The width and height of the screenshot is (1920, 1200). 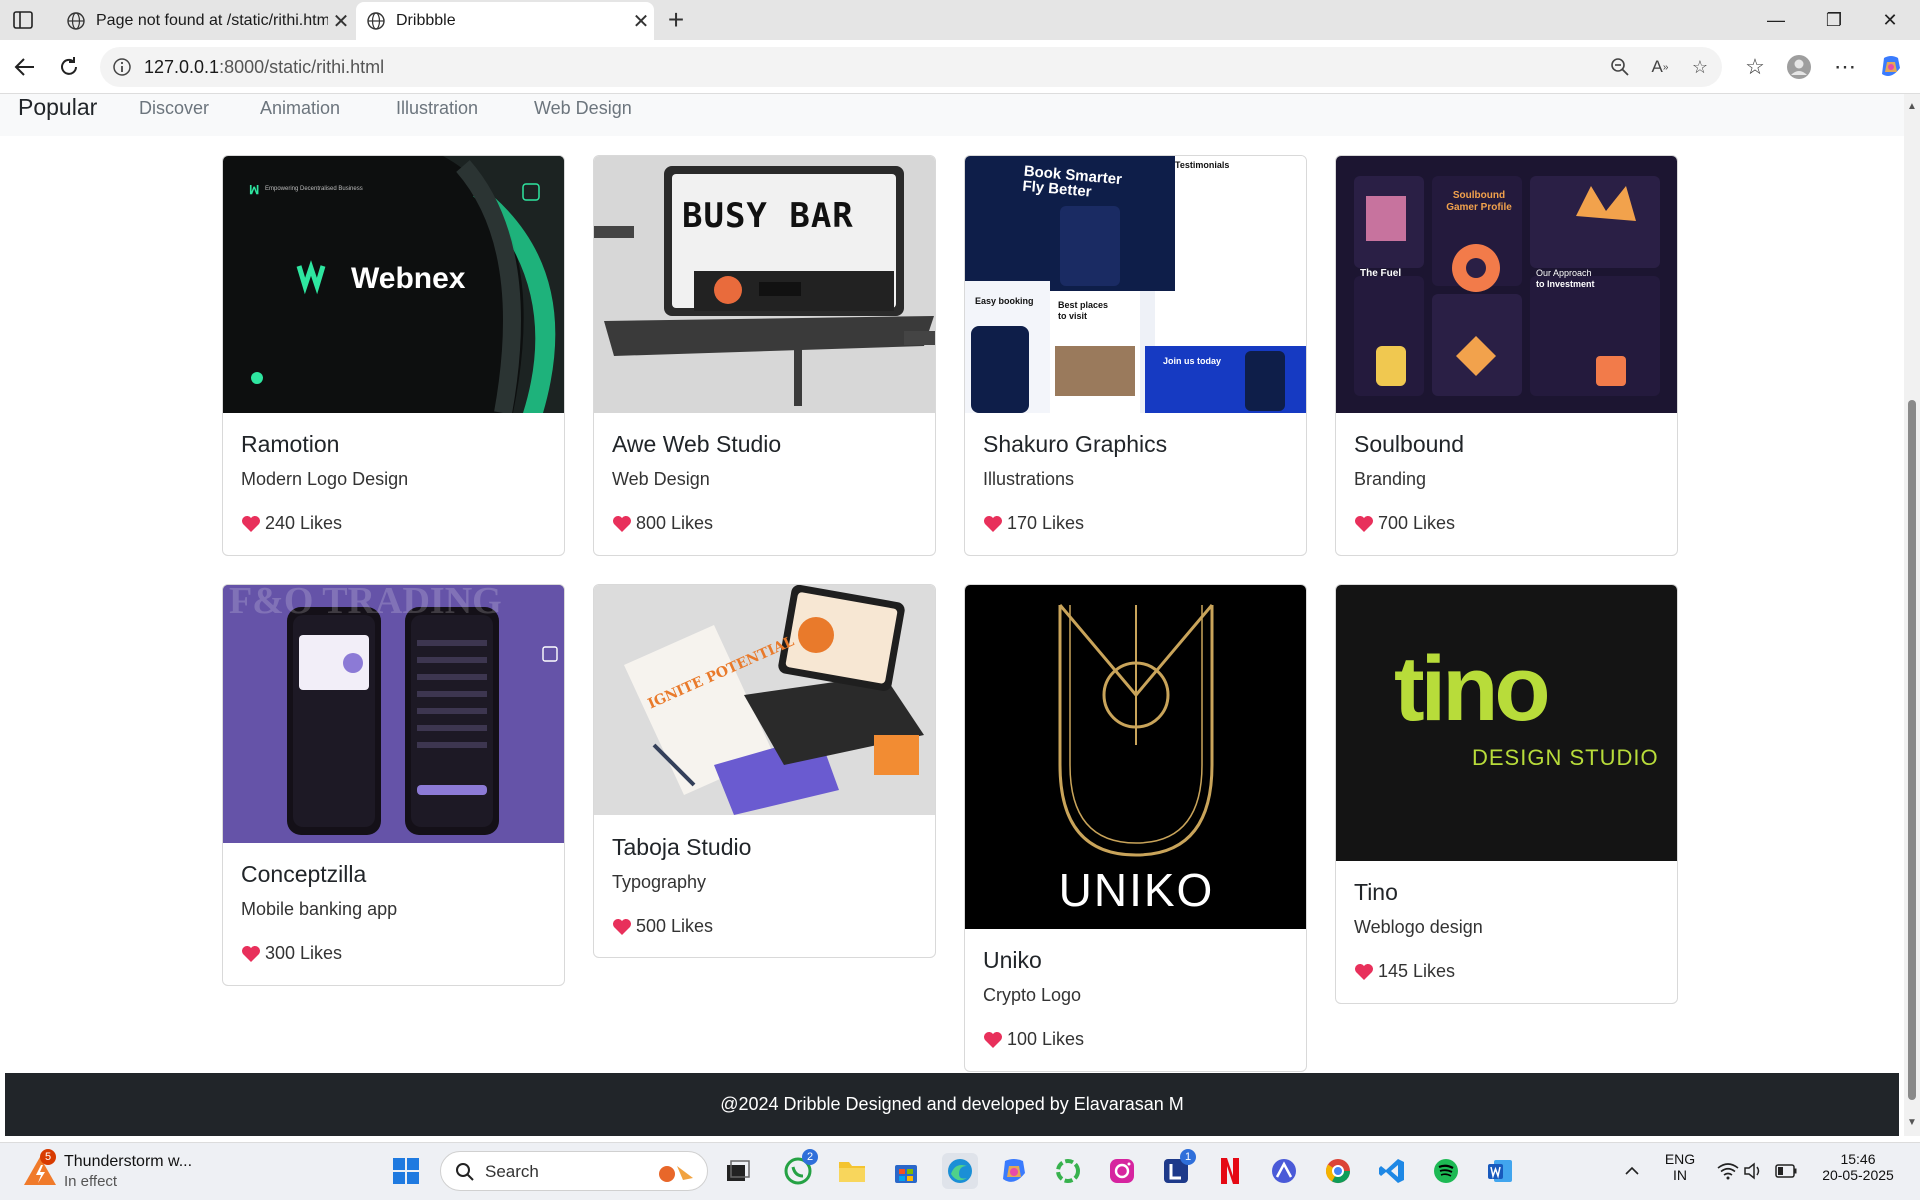 I want to click on like-count: 170 Likes, so click(x=1033, y=523).